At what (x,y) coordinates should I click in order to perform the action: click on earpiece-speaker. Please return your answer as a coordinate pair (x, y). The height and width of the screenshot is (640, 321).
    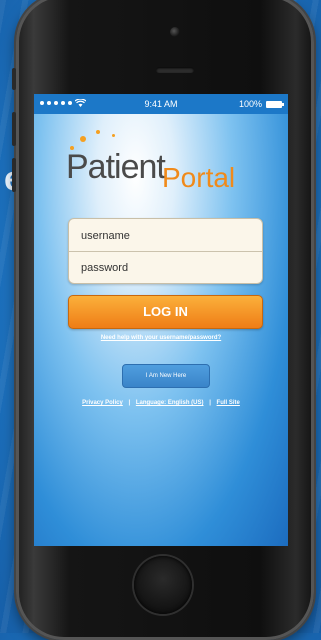
    Looking at the image, I should click on (175, 70).